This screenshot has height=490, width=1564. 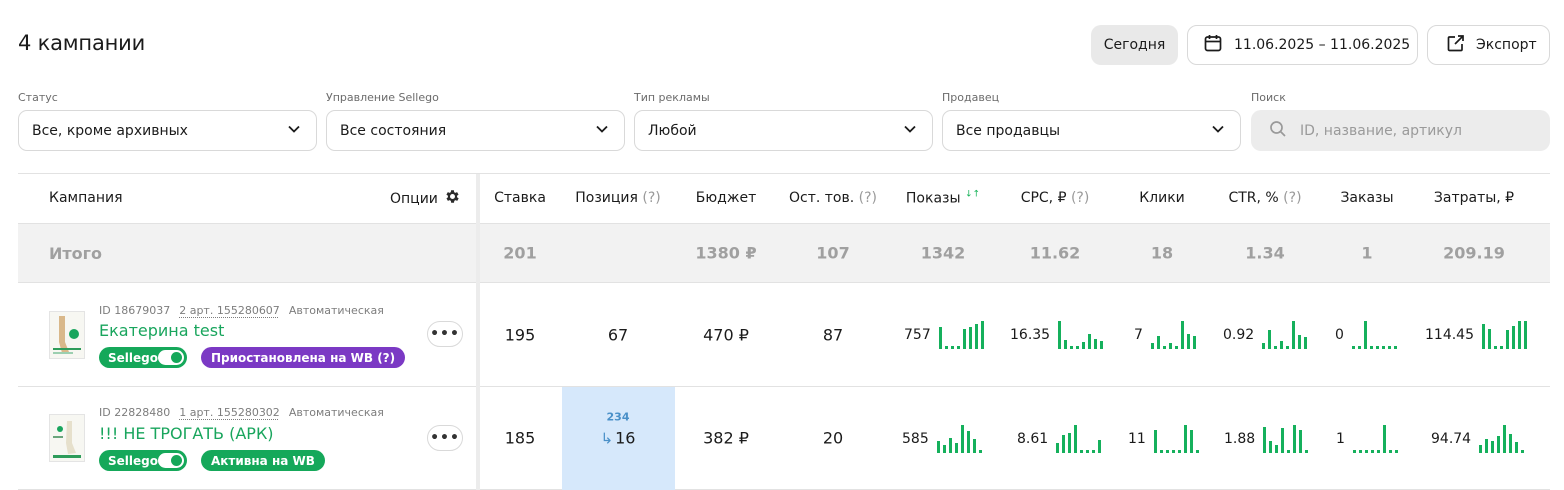 I want to click on options-button: Опции, so click(x=425, y=198).